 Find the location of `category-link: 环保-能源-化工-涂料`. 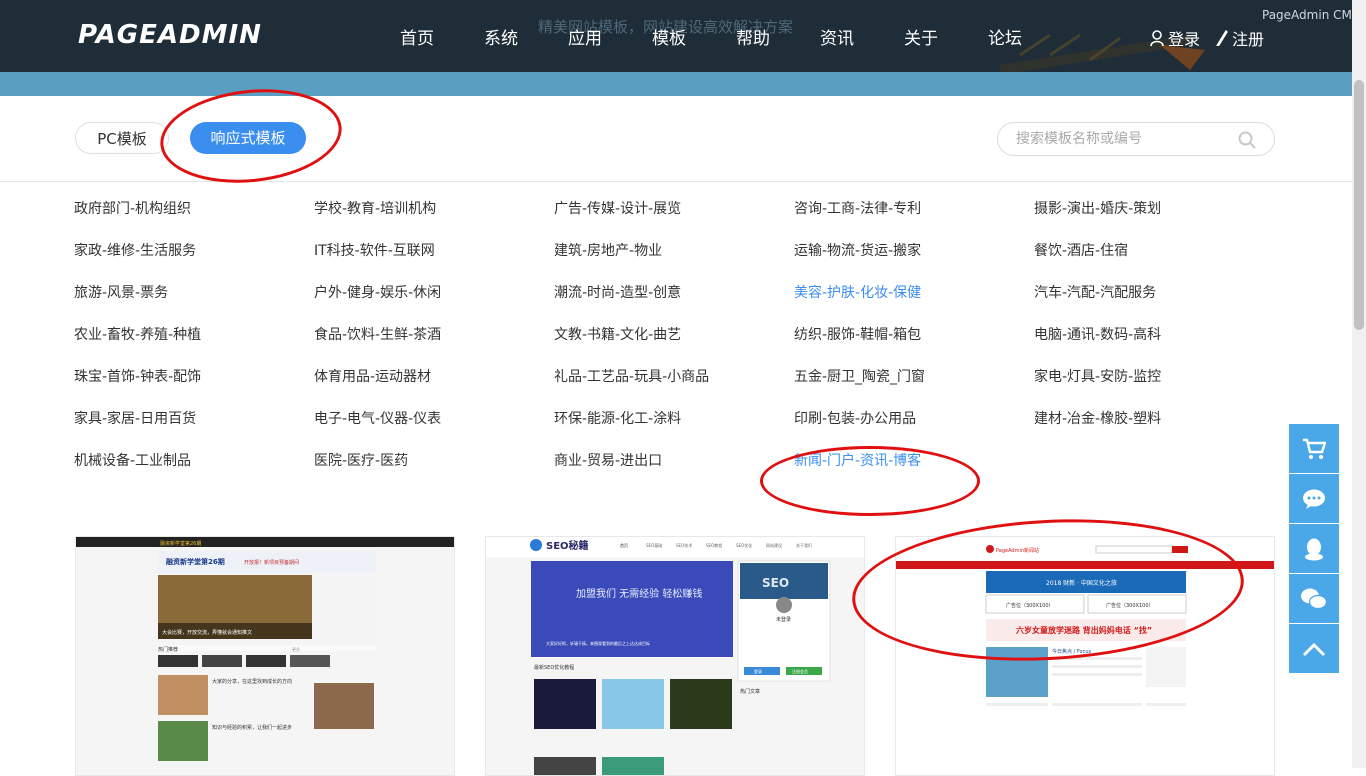

category-link: 环保-能源-化工-涂料 is located at coordinates (674, 419).